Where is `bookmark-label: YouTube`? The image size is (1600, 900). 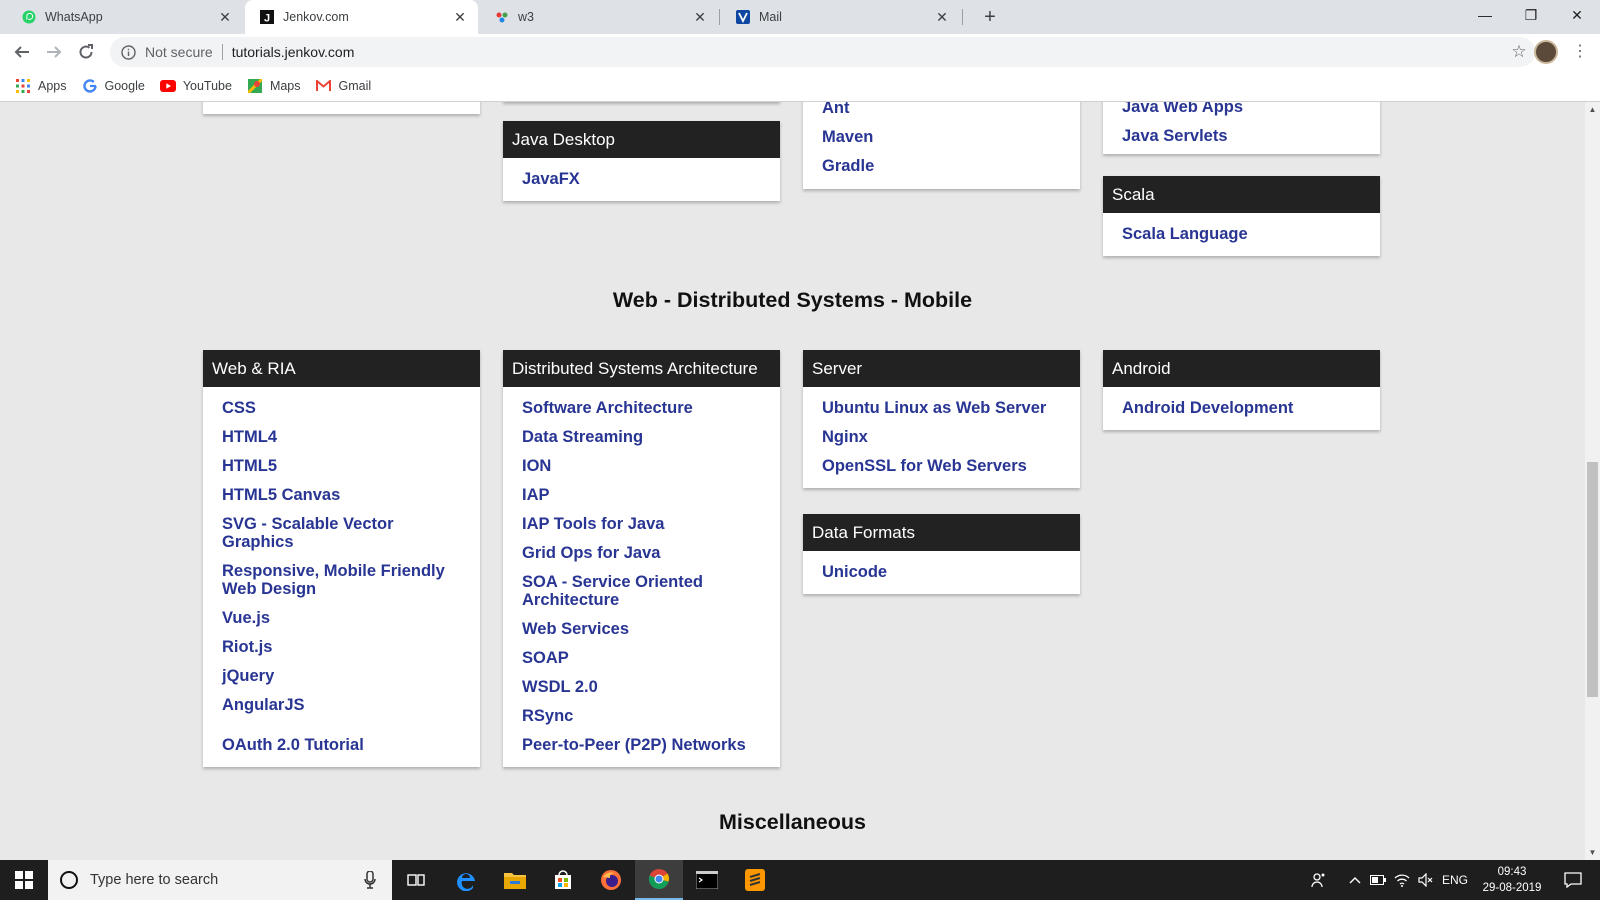 bookmark-label: YouTube is located at coordinates (207, 85).